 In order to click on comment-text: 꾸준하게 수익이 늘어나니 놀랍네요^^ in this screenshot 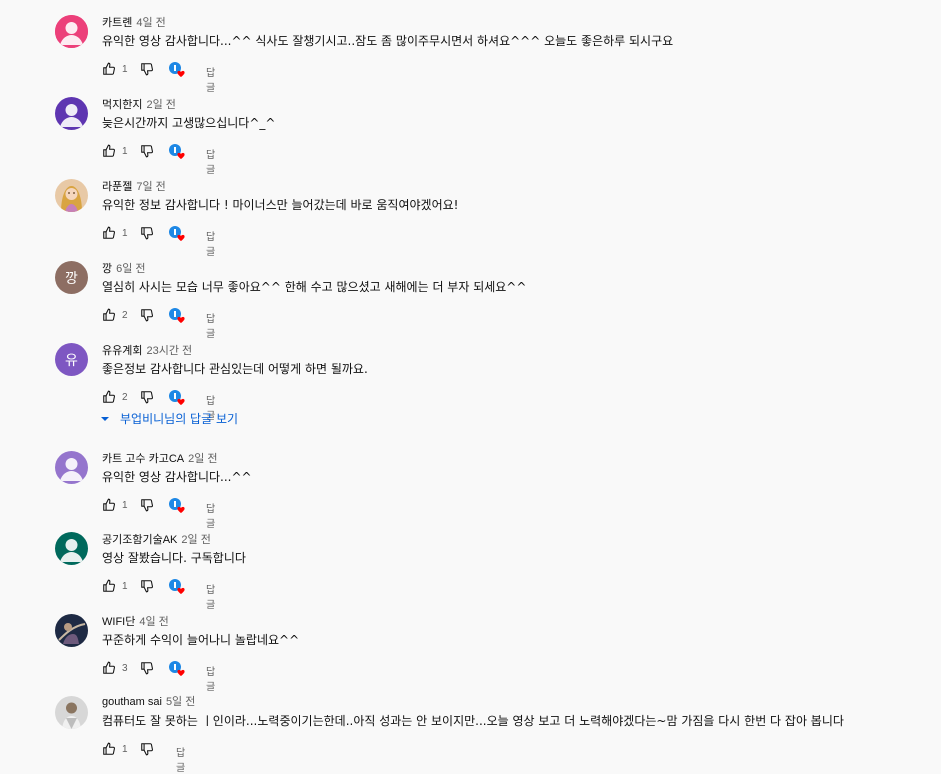, I will do `click(201, 640)`.